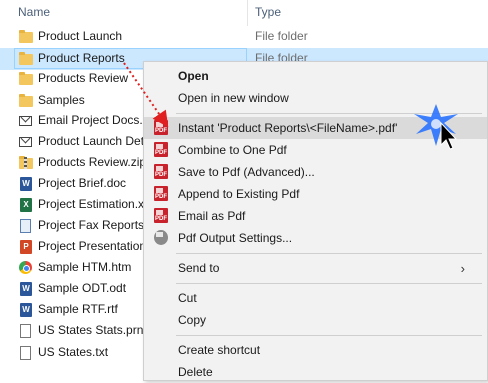 The image size is (488, 383). Describe the element at coordinates (26, 163) in the screenshot. I see `zip-archive-icon` at that location.